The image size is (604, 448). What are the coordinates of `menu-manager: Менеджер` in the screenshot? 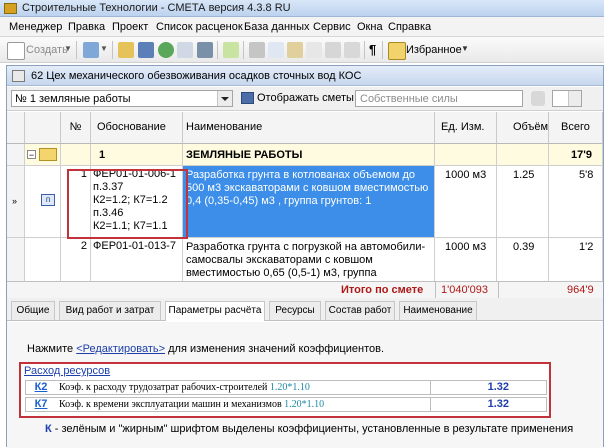 It's located at (35, 27).